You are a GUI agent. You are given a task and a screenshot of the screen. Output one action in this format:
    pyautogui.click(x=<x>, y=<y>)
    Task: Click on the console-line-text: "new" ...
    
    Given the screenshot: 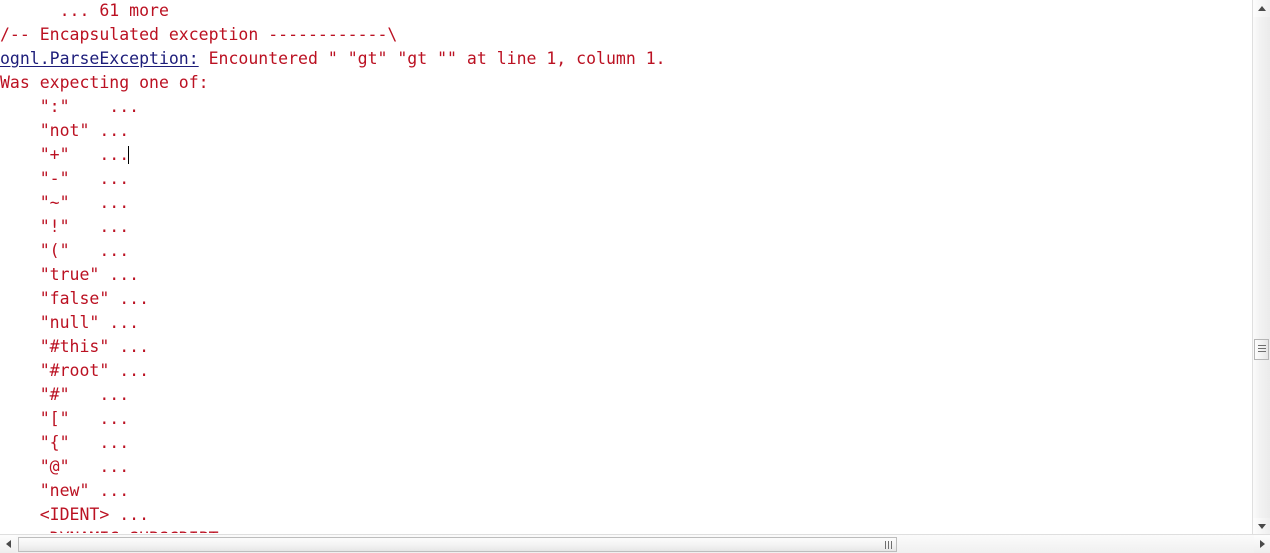 What is the action you would take?
    pyautogui.click(x=65, y=490)
    